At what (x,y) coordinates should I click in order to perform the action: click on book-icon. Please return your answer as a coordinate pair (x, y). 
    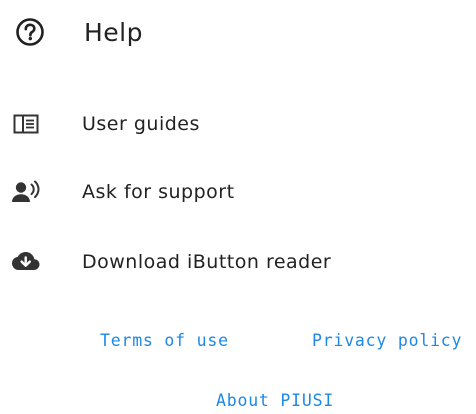
    Looking at the image, I should click on (26, 124).